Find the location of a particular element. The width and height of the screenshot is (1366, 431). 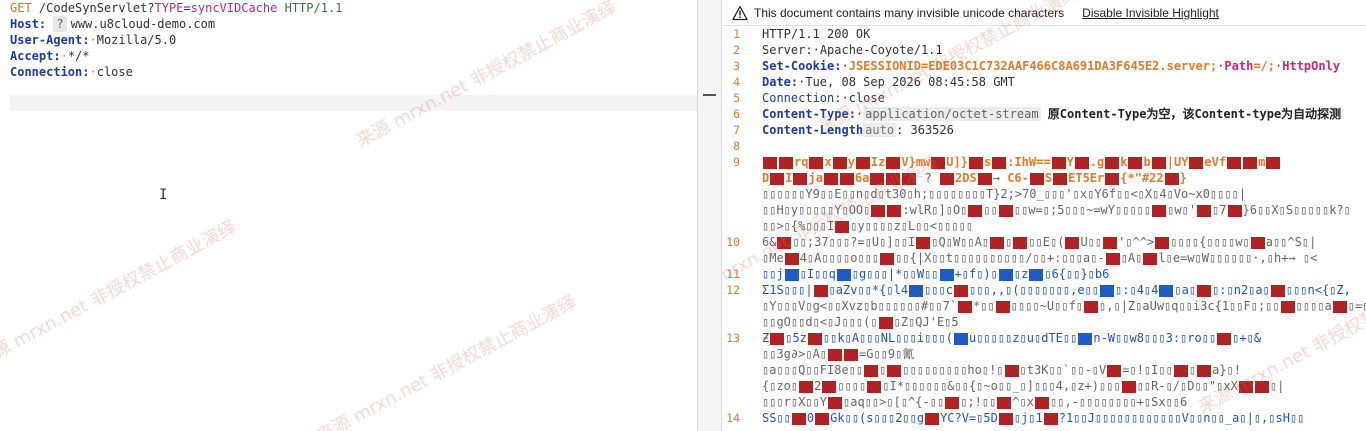

header-accept-value: */* is located at coordinates (78, 56).